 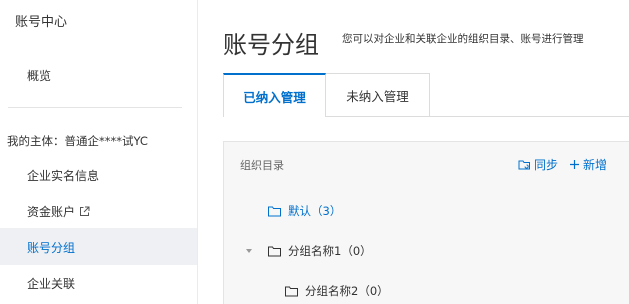 I want to click on sidebar-subject: 我的主体：普通企****试YC, so click(x=77, y=141).